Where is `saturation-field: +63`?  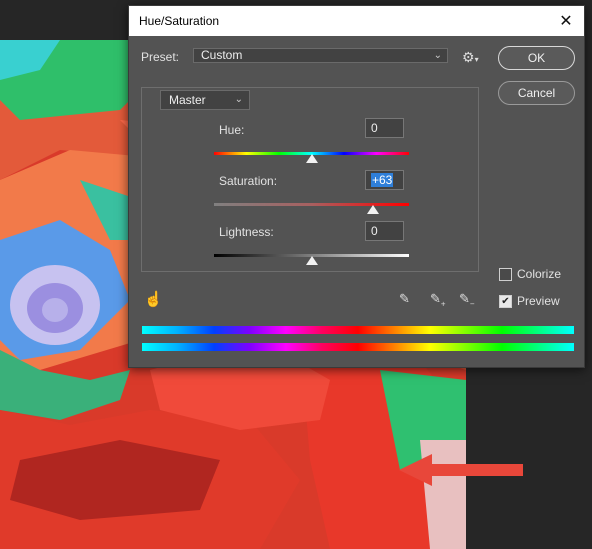
saturation-field: +63 is located at coordinates (384, 180).